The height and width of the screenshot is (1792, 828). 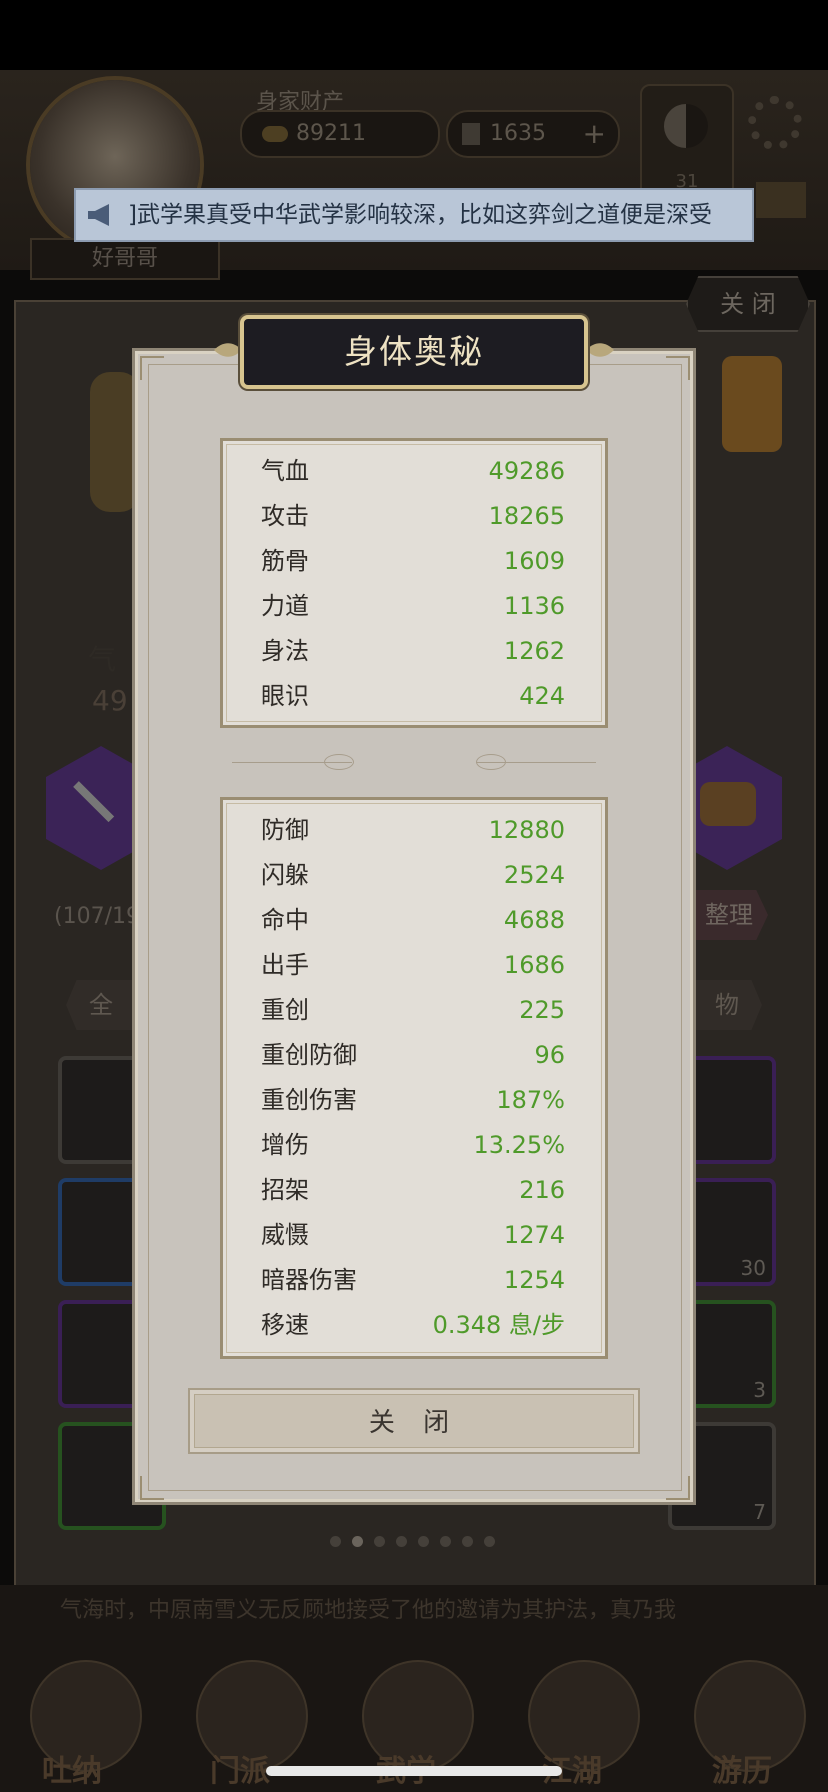 I want to click on stat-row: 威慑 1274, so click(x=413, y=1235).